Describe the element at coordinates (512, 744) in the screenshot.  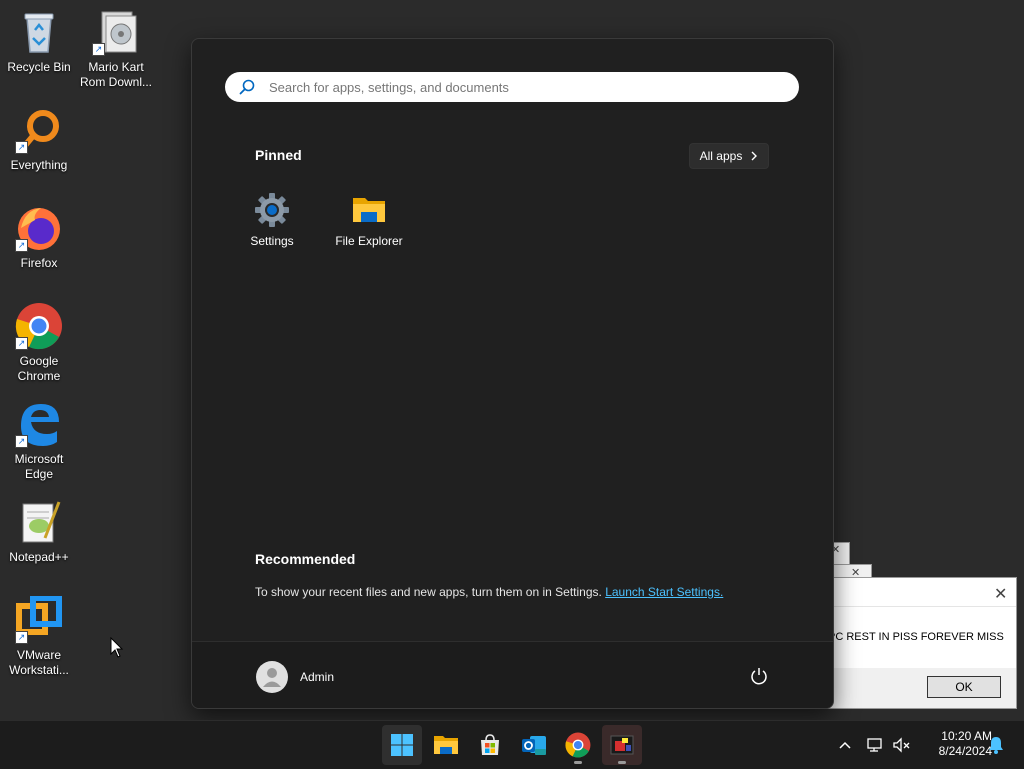
I see `taskbar: 10:20 AM 8/24/2024` at that location.